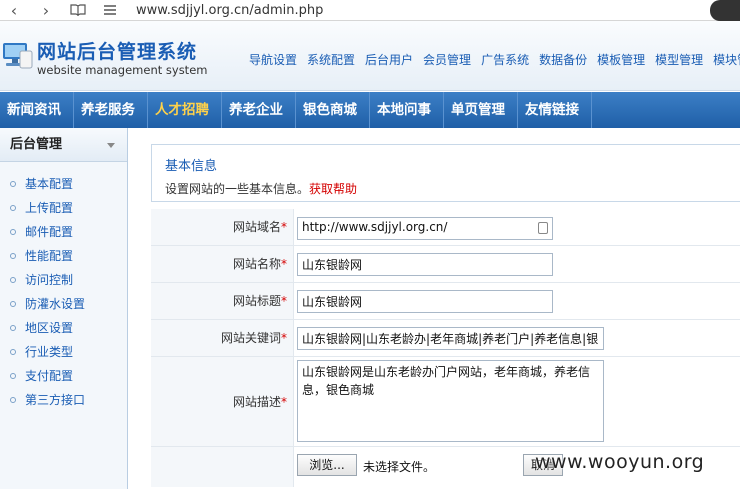 The width and height of the screenshot is (740, 489). Describe the element at coordinates (726, 59) in the screenshot. I see `top-link-modules: 模块管` at that location.